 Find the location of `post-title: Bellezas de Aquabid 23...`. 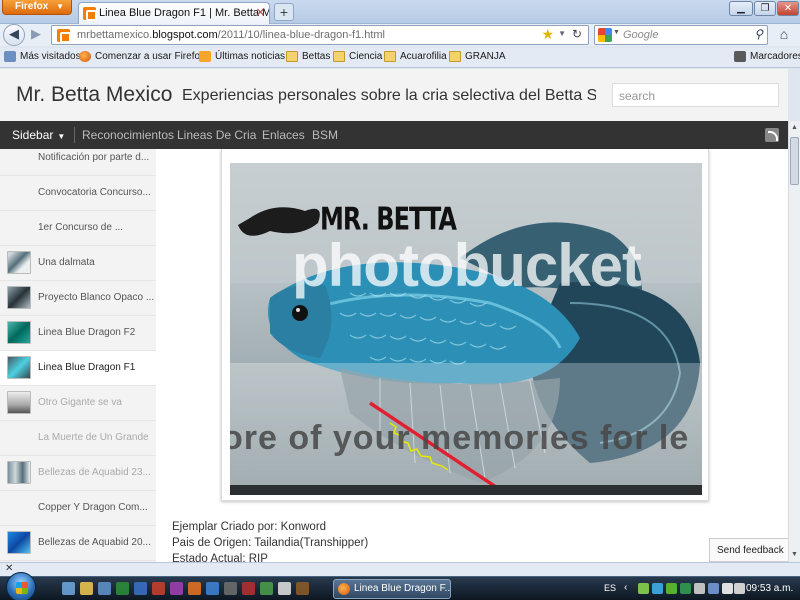

post-title: Bellezas de Aquabid 23... is located at coordinates (94, 472).